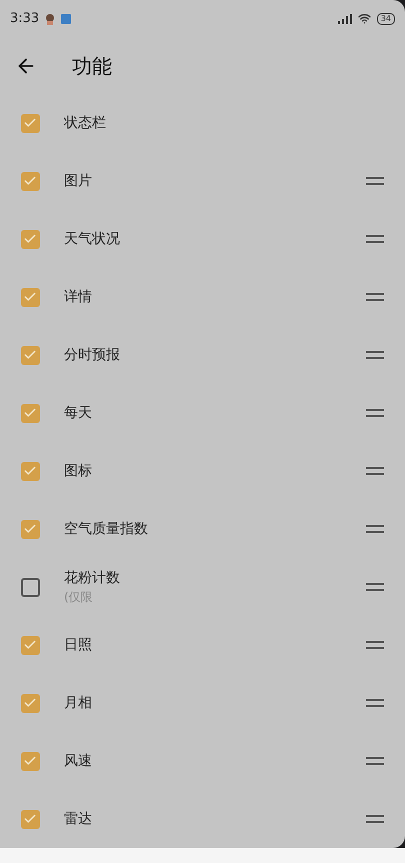 This screenshot has width=405, height=863. What do you see at coordinates (50, 18) in the screenshot?
I see `notification-icon` at bounding box center [50, 18].